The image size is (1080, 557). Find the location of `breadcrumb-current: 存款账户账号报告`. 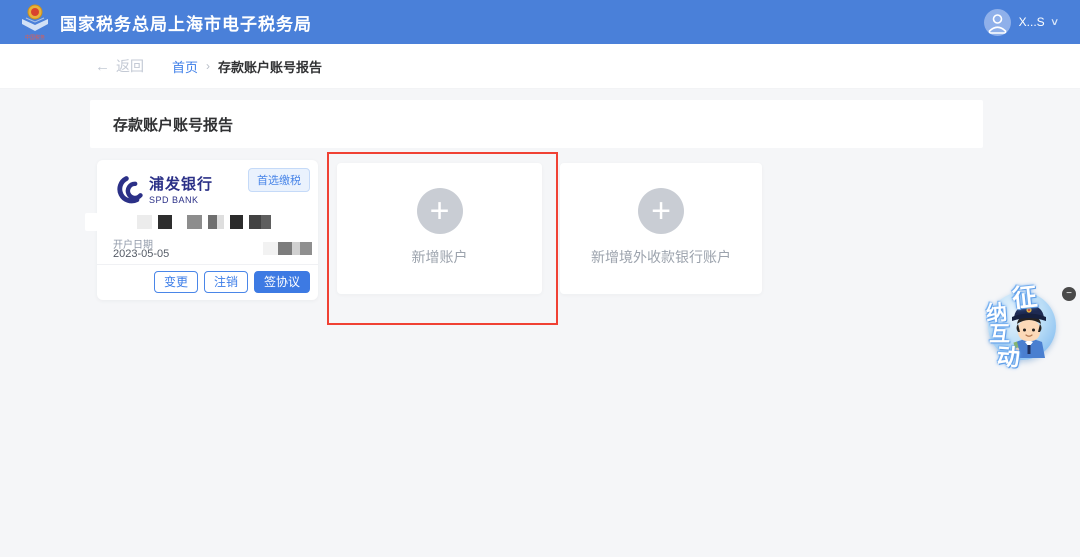

breadcrumb-current: 存款账户账号报告 is located at coordinates (270, 67).